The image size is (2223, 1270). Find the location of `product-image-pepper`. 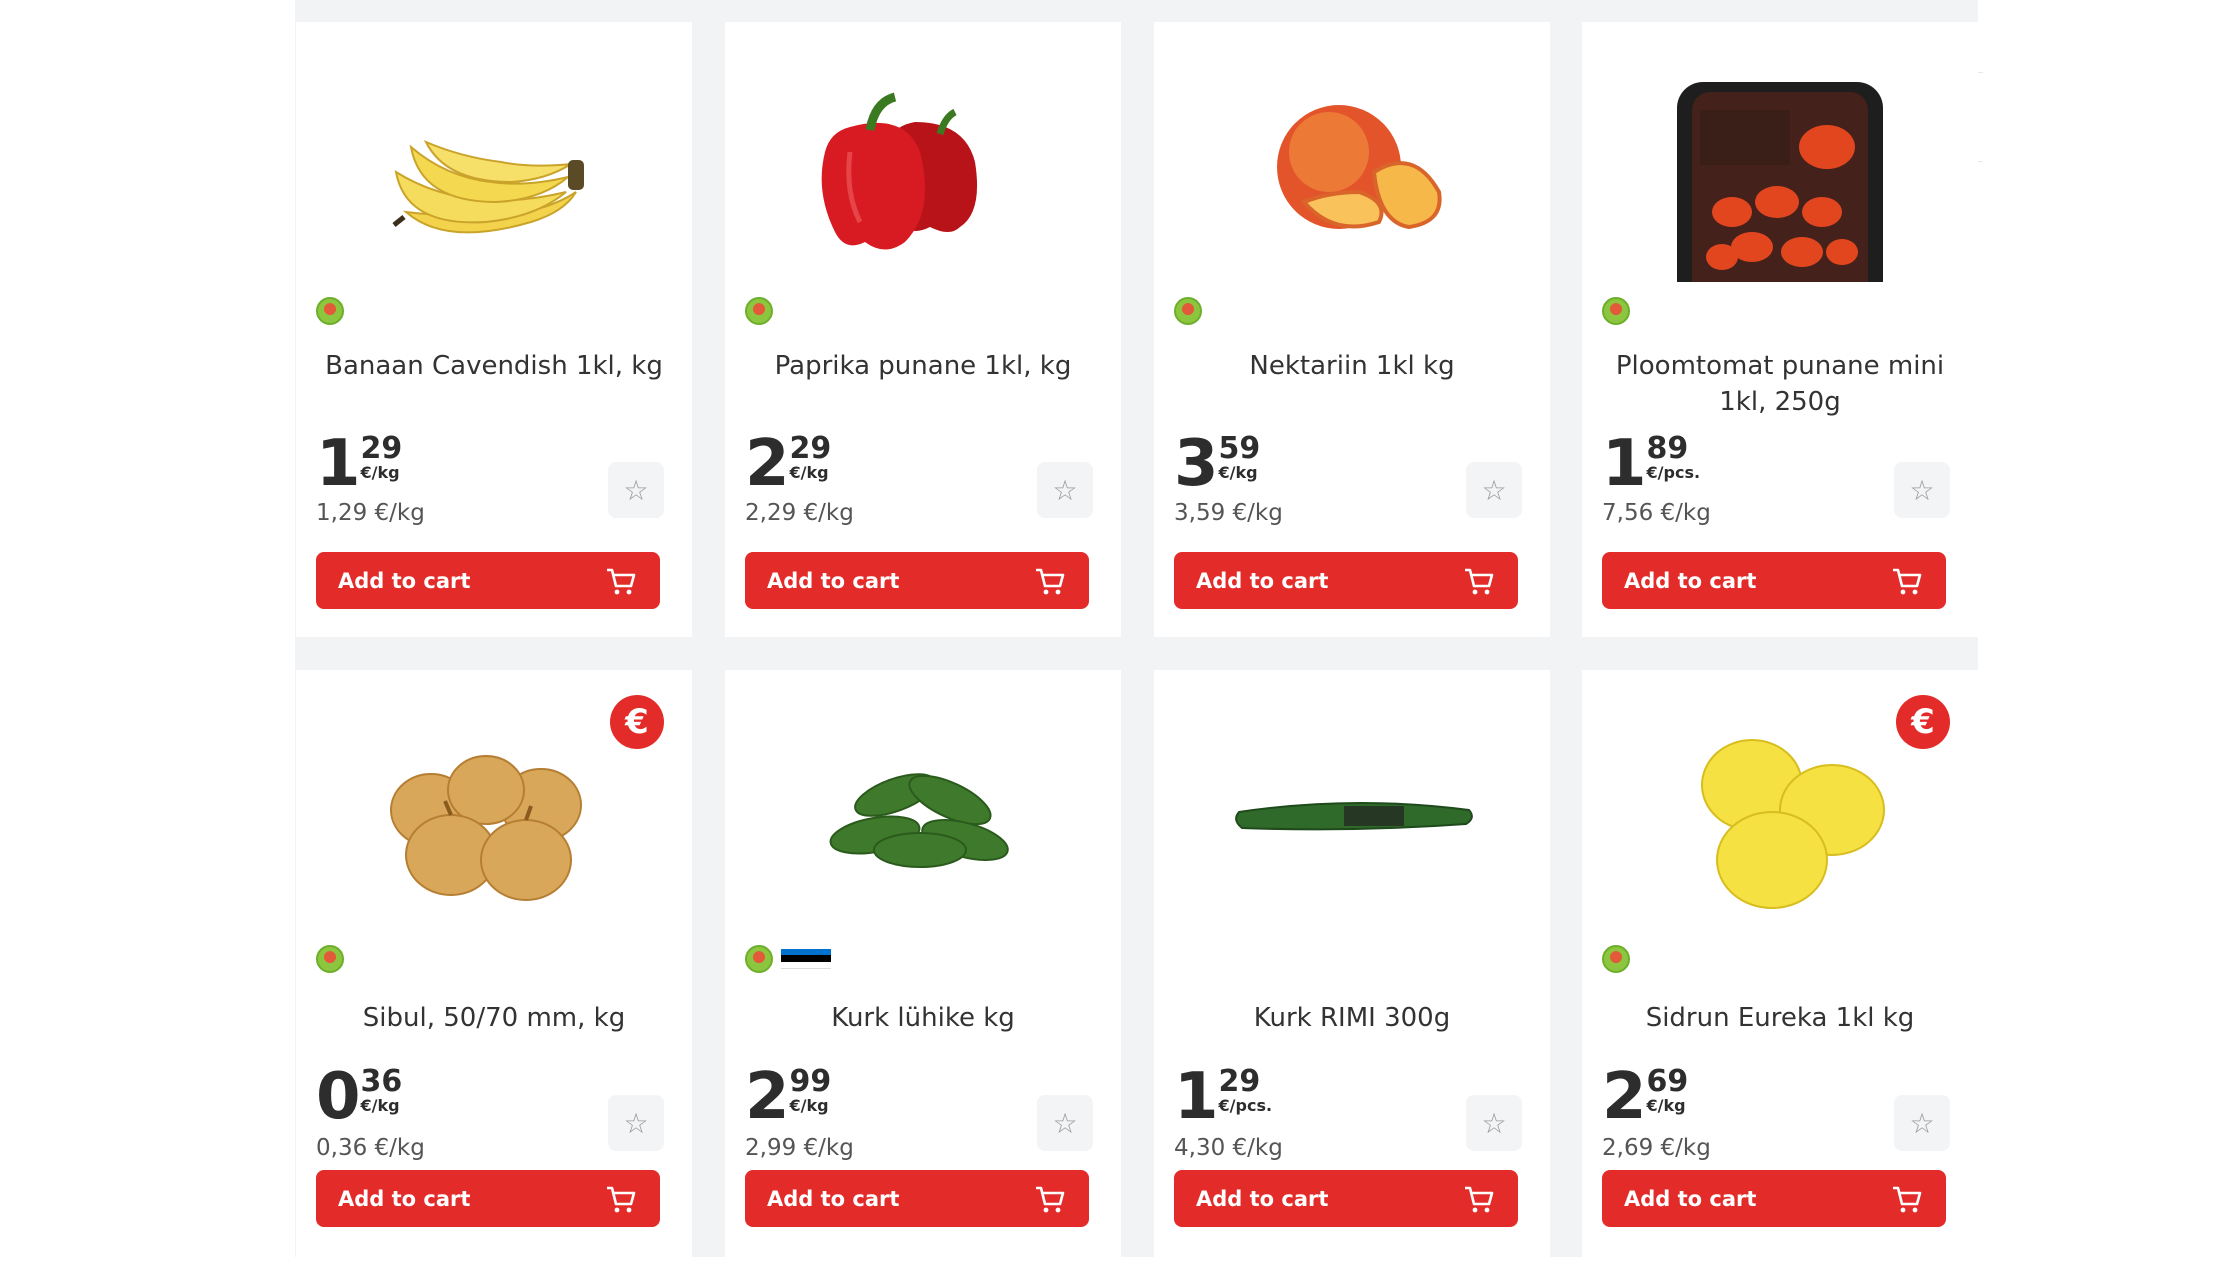

product-image-pepper is located at coordinates (923, 167).